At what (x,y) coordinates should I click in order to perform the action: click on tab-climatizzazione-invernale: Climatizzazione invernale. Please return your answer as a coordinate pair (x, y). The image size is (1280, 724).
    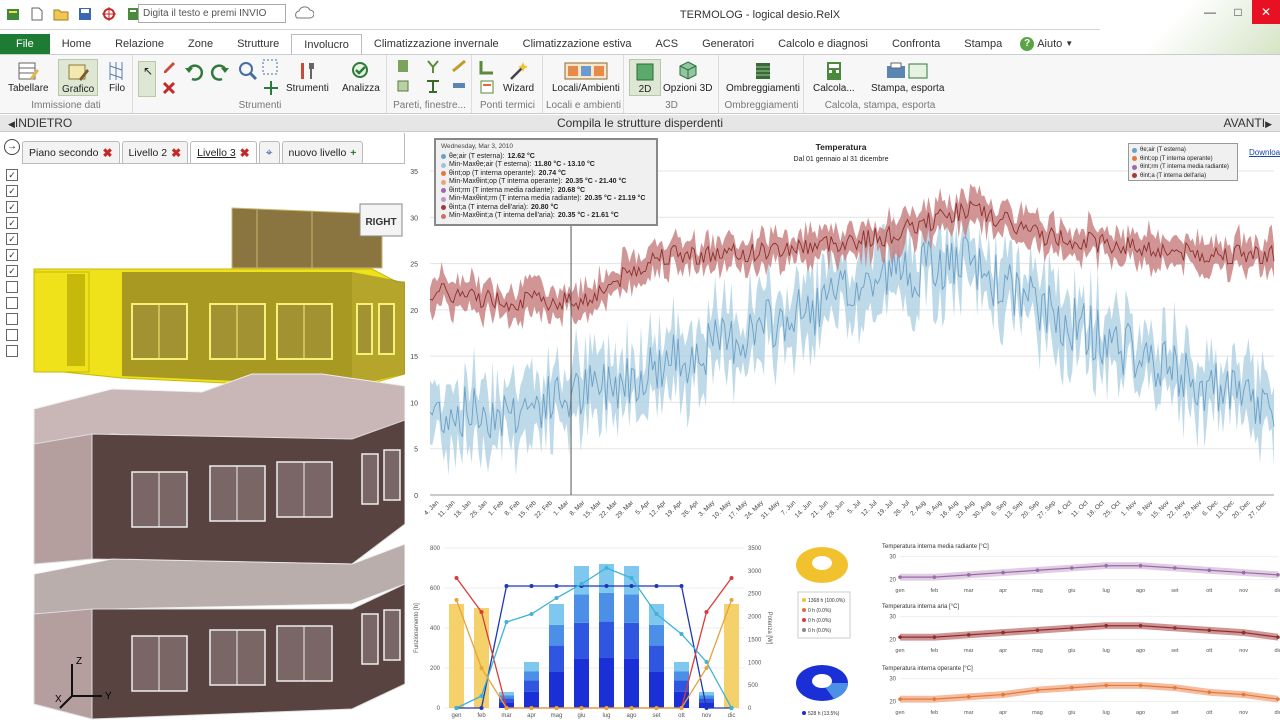
    Looking at the image, I should click on (436, 44).